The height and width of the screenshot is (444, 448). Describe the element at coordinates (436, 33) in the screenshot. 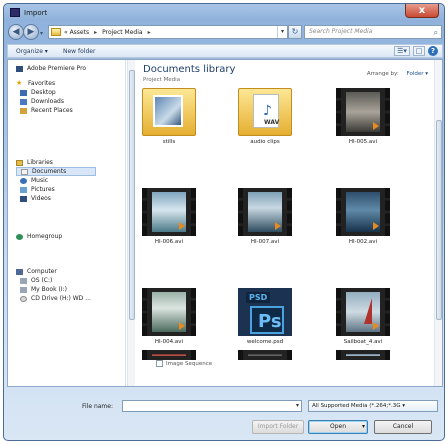

I see `search-icon: ⌕` at that location.